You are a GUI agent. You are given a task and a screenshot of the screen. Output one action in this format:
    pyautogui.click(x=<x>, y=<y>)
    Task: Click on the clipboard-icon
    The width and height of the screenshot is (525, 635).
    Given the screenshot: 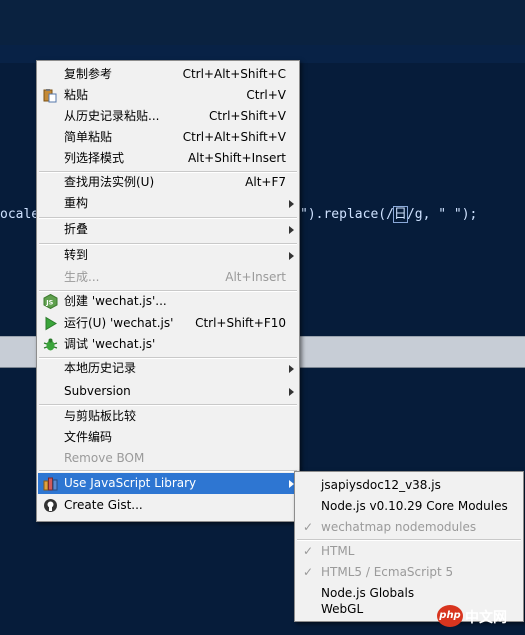 What is the action you would take?
    pyautogui.click(x=50, y=96)
    